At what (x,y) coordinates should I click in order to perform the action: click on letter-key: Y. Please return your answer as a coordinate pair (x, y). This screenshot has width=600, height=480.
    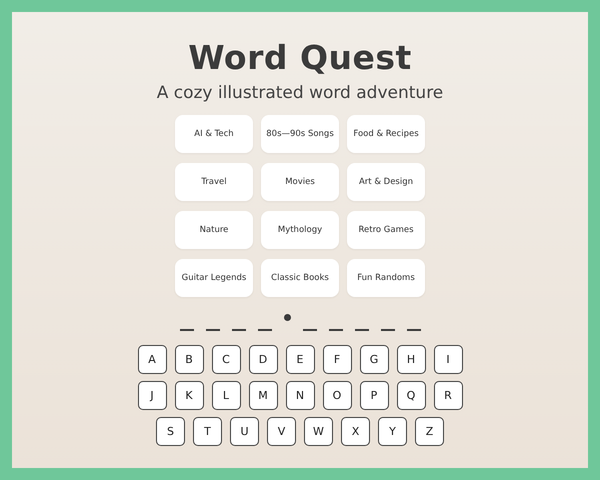
    Looking at the image, I should click on (392, 431).